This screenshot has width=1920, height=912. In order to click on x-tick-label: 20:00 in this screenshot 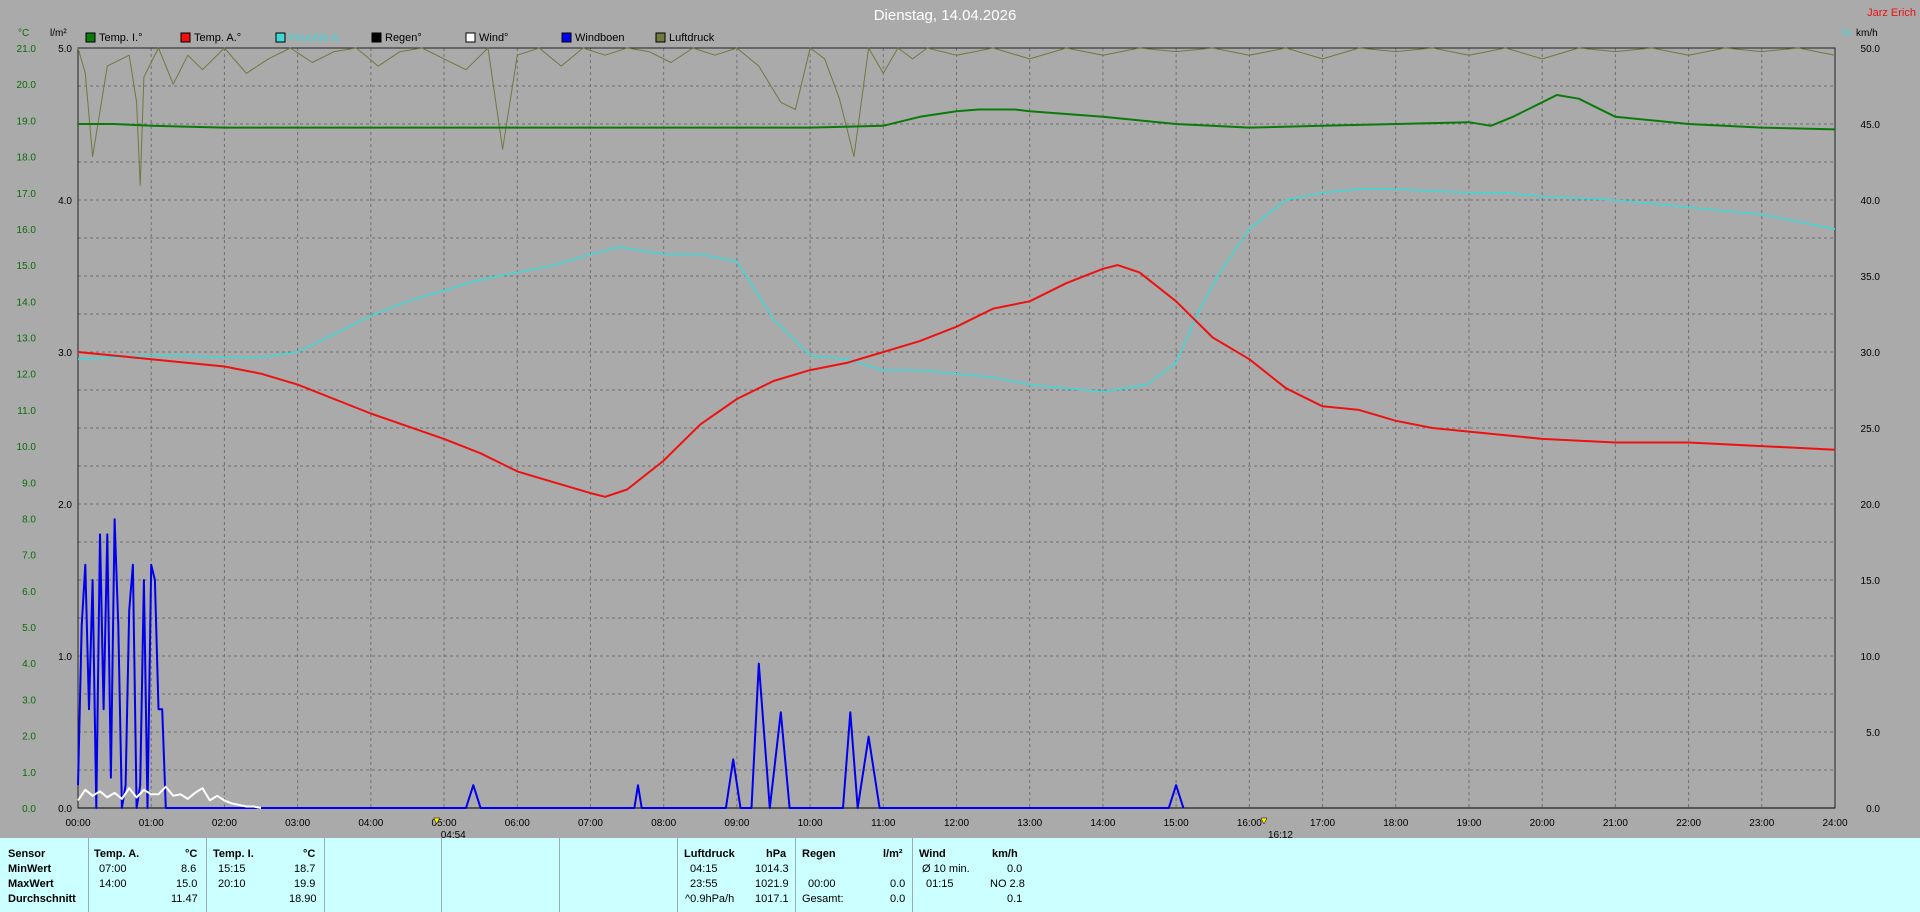, I will do `click(1542, 823)`.